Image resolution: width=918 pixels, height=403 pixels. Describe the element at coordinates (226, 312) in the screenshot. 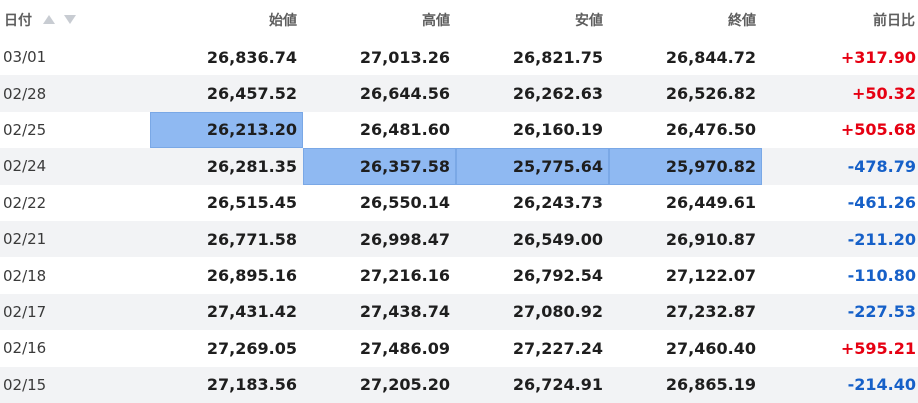

I see `open-price-cell: 27,431.42` at that location.